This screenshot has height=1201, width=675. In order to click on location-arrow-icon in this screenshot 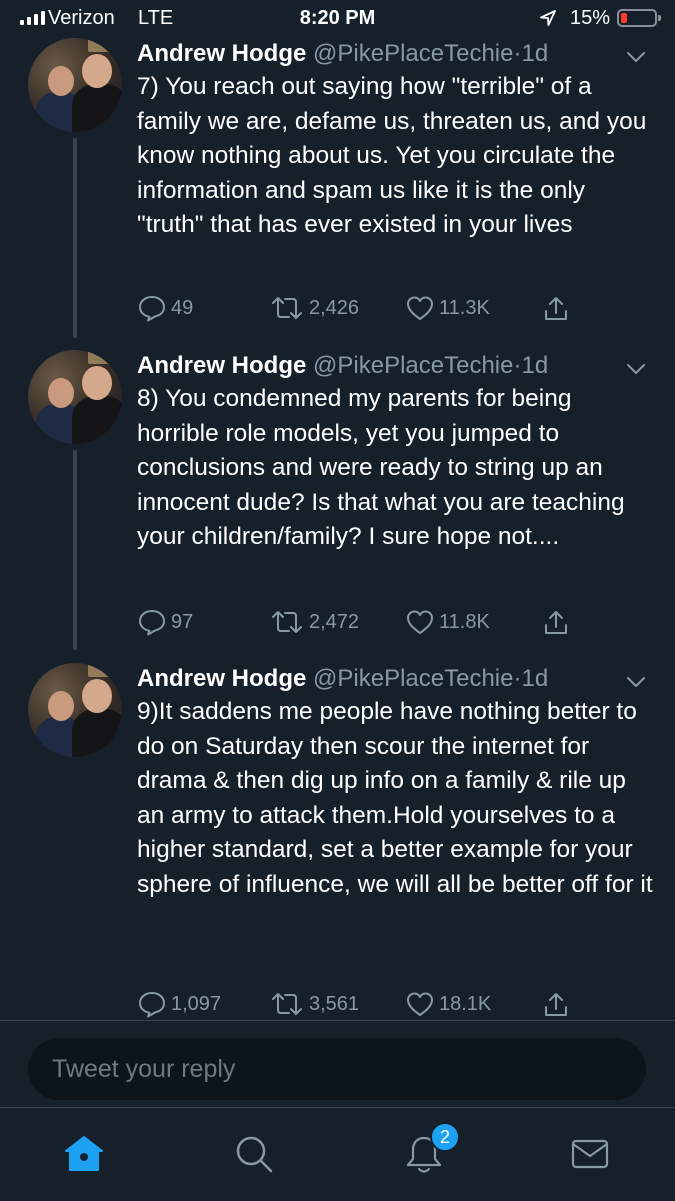, I will do `click(548, 18)`.